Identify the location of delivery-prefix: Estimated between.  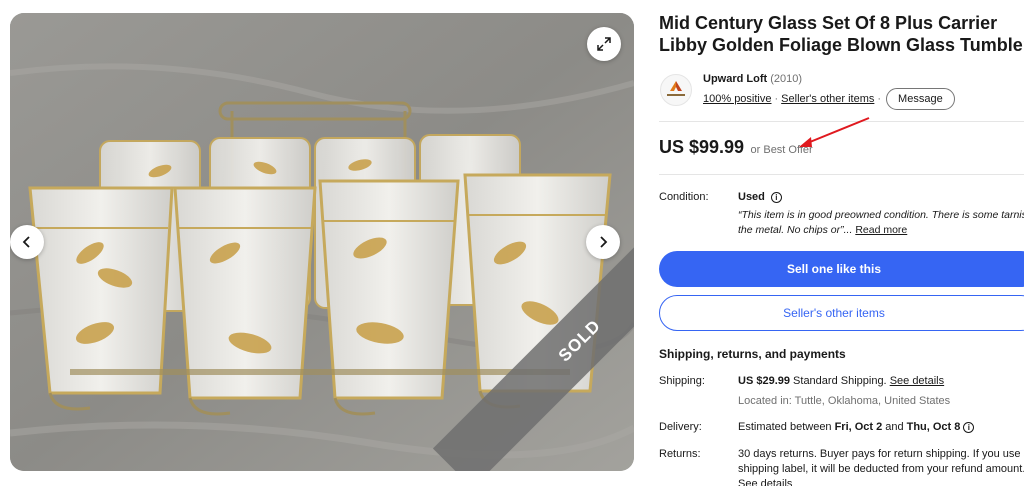
(785, 427).